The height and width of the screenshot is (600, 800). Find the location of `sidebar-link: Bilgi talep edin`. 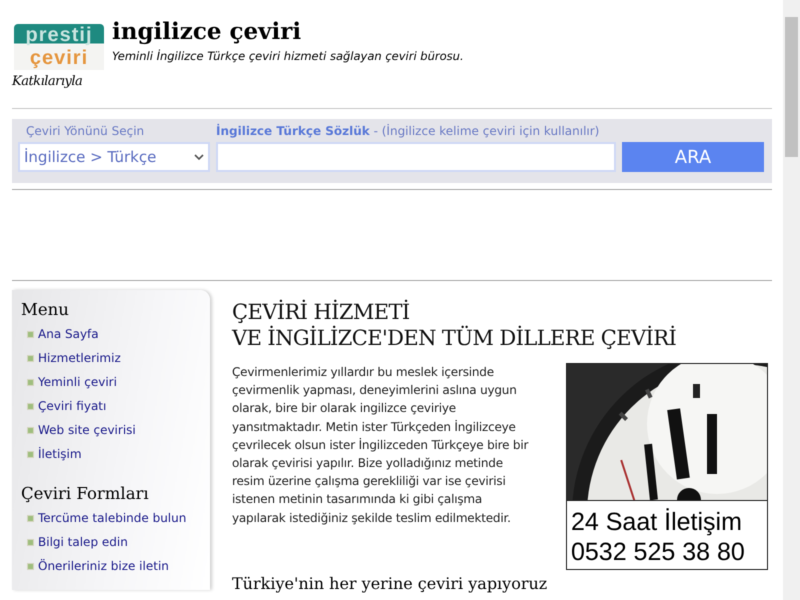

sidebar-link: Bilgi talep edin is located at coordinates (83, 542).